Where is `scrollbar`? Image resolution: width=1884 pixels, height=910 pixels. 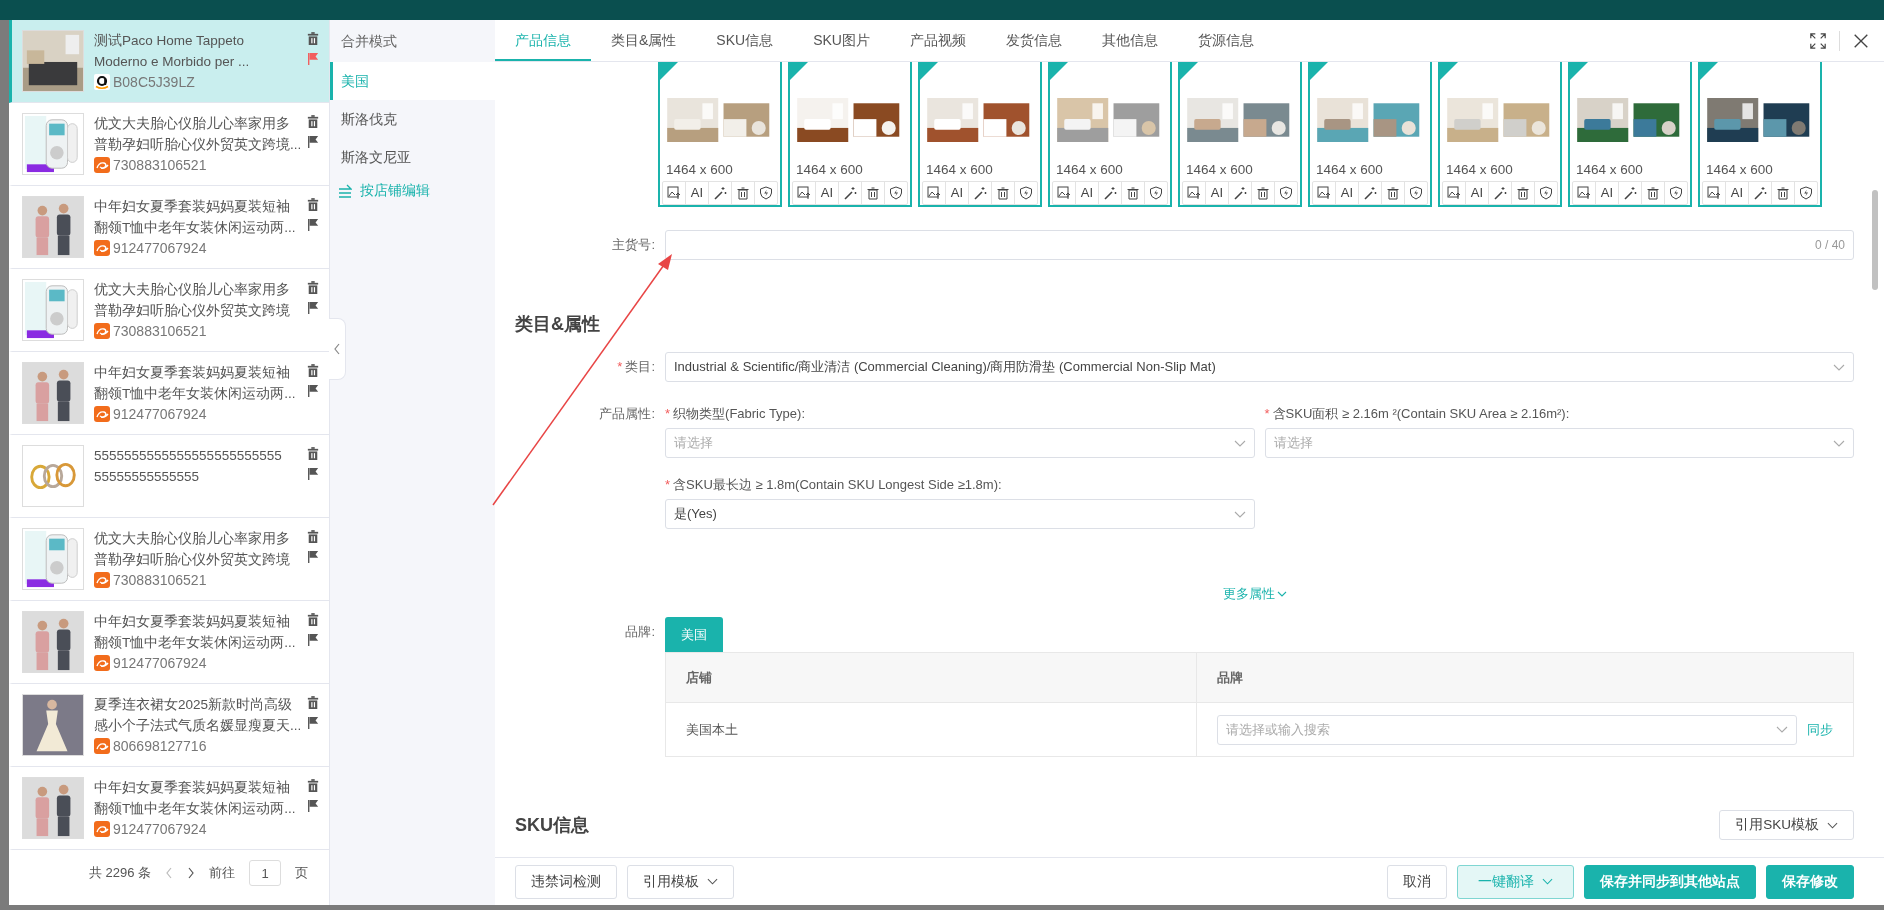
scrollbar is located at coordinates (1875, 240).